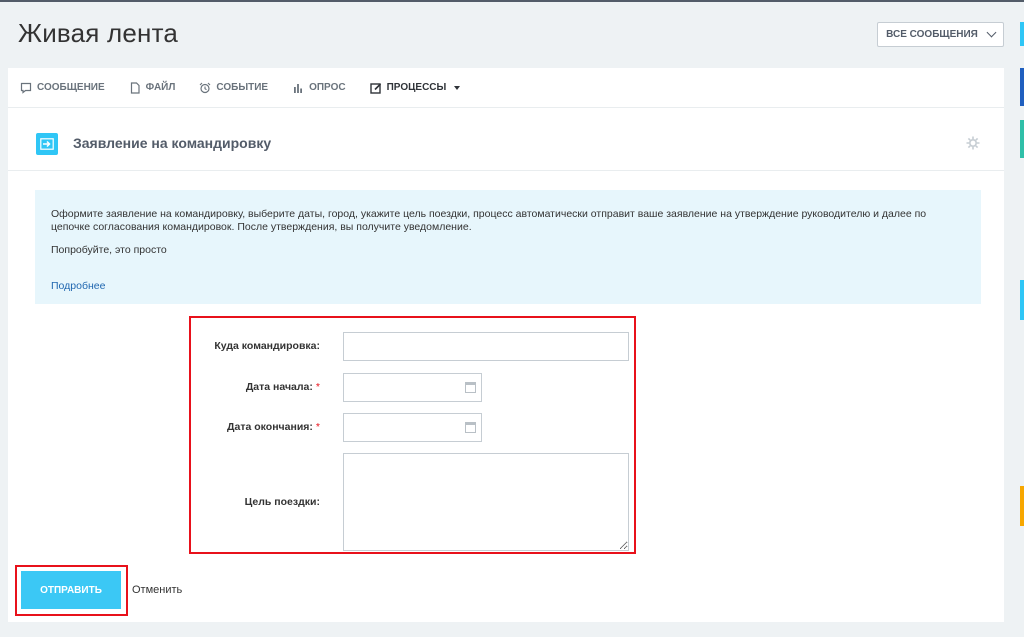 This screenshot has width=1024, height=637. I want to click on caret-down-icon, so click(457, 87).